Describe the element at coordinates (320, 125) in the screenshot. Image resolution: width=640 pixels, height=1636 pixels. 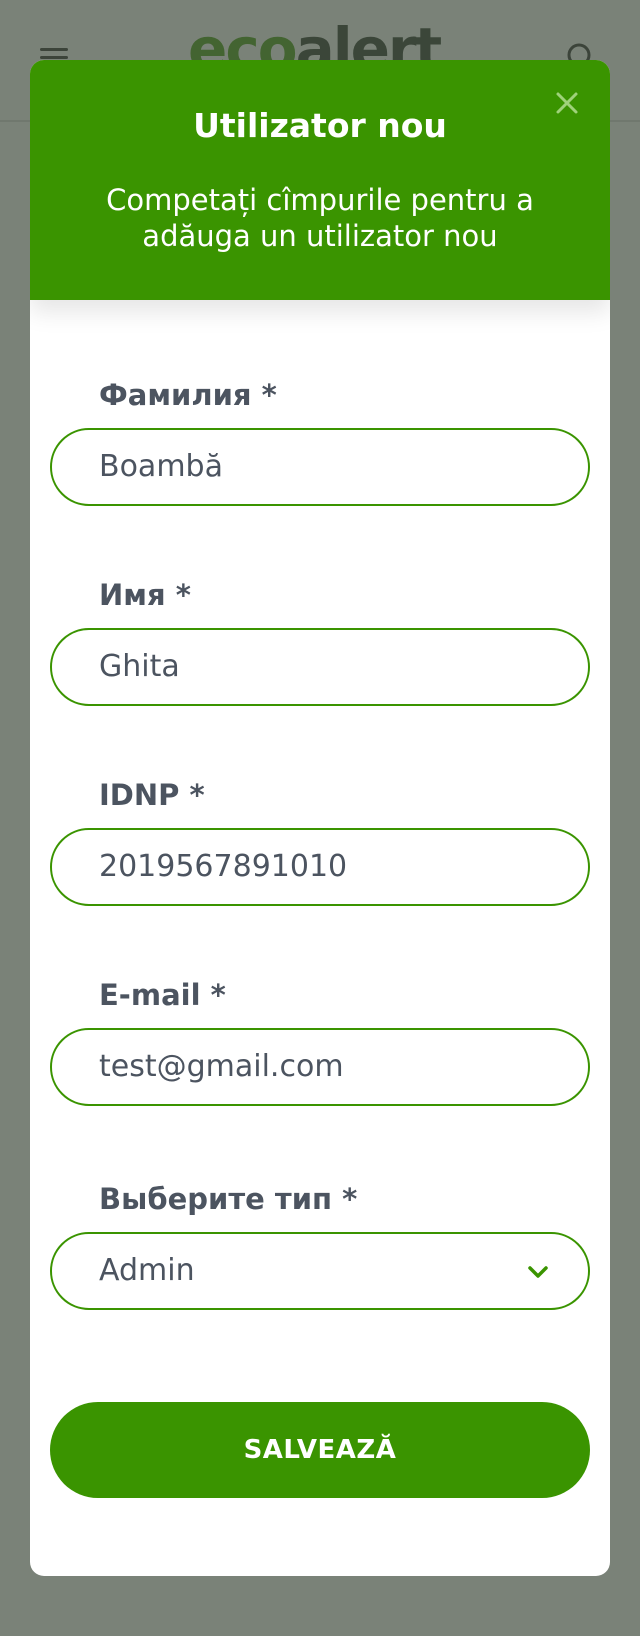
I see `modal-title: Utilizator nou` at that location.